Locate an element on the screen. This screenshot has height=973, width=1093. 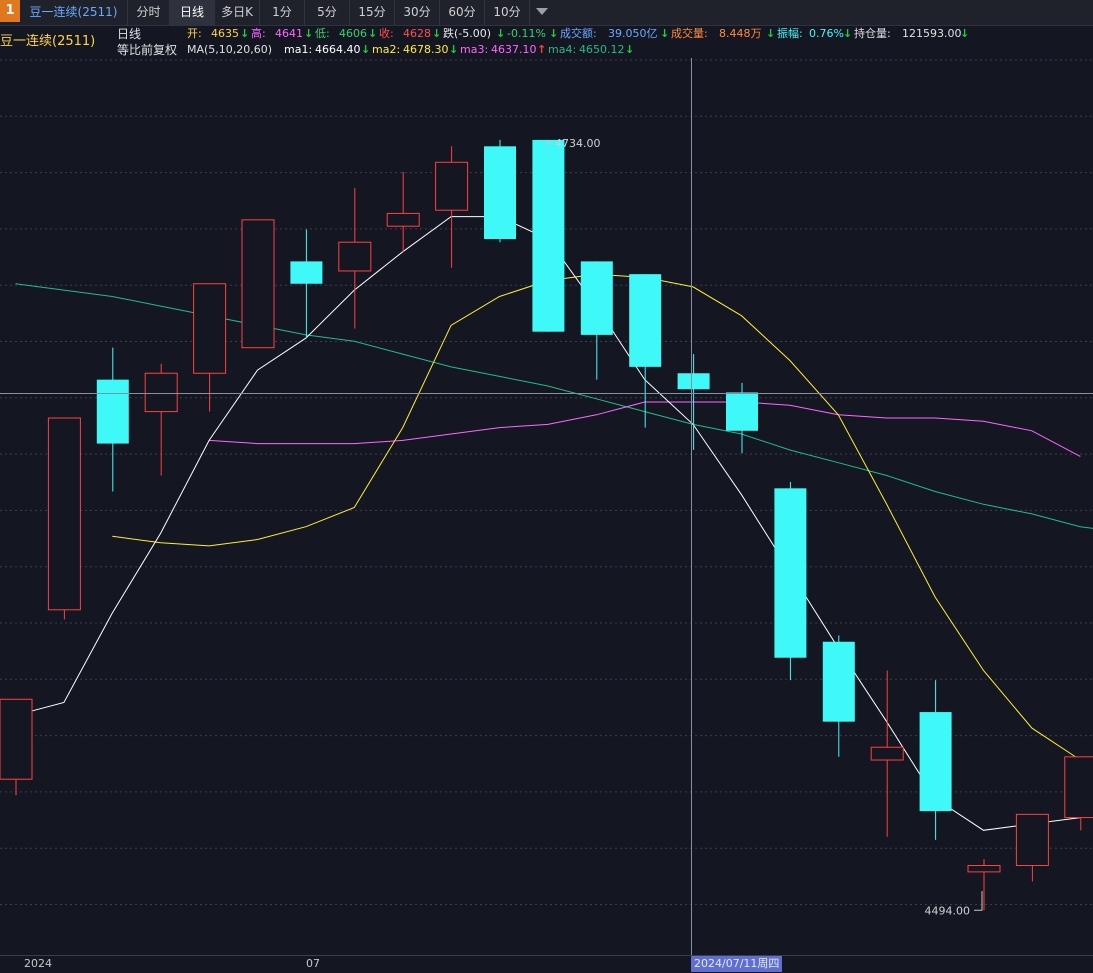
x-tick-label: 2024 is located at coordinates (38, 963).